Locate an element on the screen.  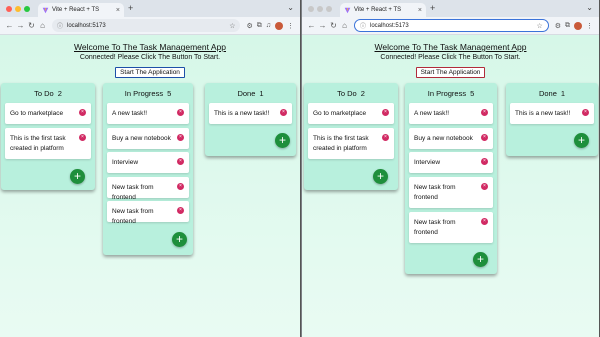
task-text: Go to marketplace is located at coordinates (37, 113).